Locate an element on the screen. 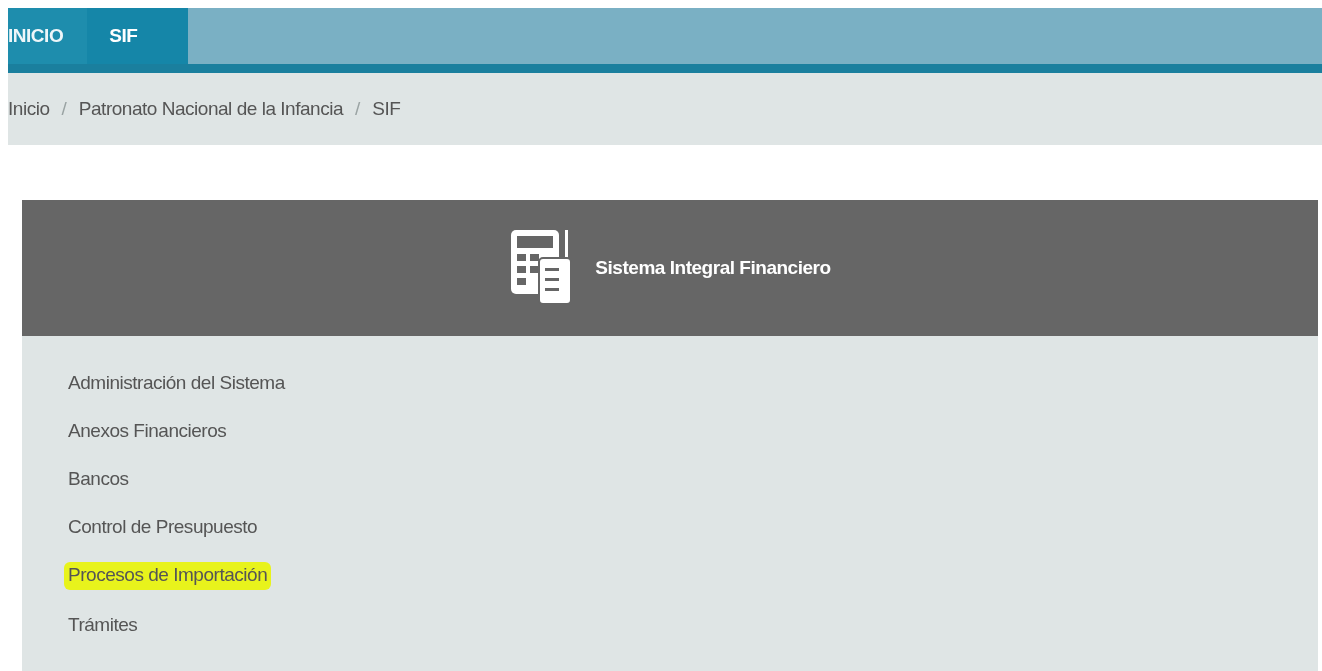  panel-title: Sistema Integral Financiero is located at coordinates (713, 267).